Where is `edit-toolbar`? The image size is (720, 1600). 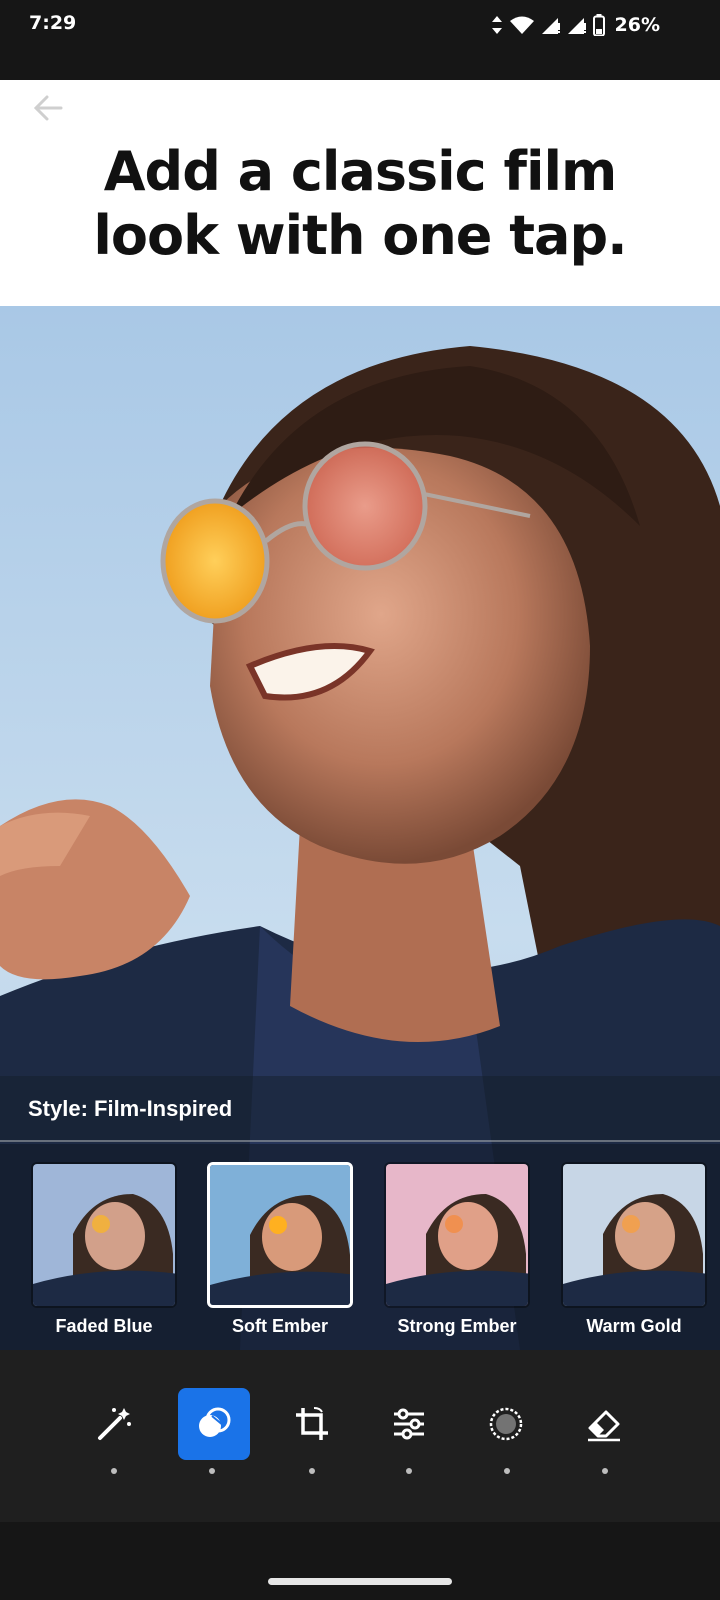
edit-toolbar is located at coordinates (360, 1436).